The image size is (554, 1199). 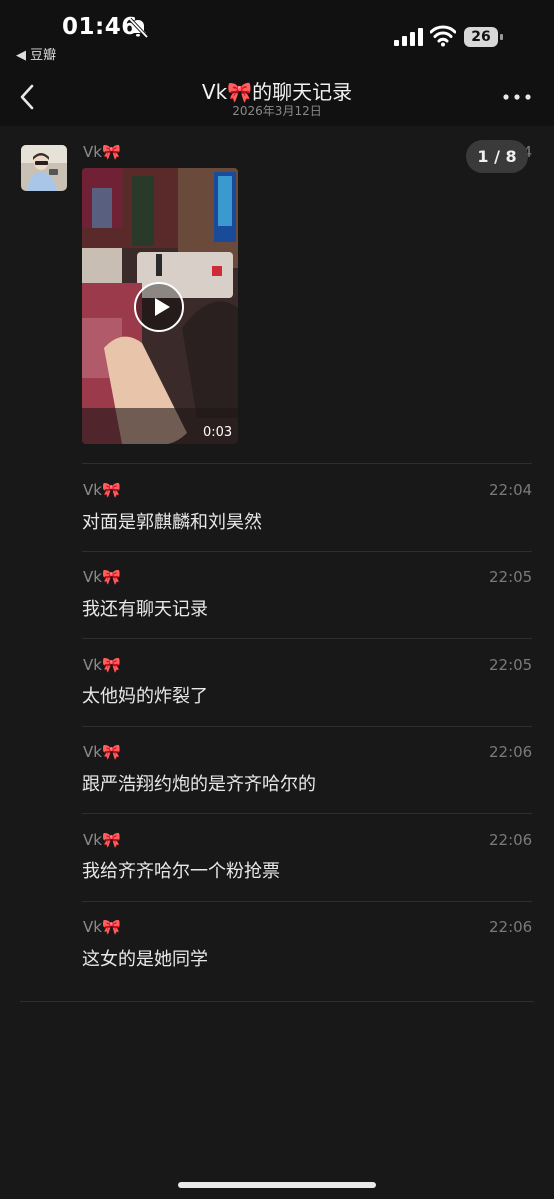 What do you see at coordinates (199, 784) in the screenshot?
I see `message-text: 跟严浩翔约炮的是齐齐哈尔的` at bounding box center [199, 784].